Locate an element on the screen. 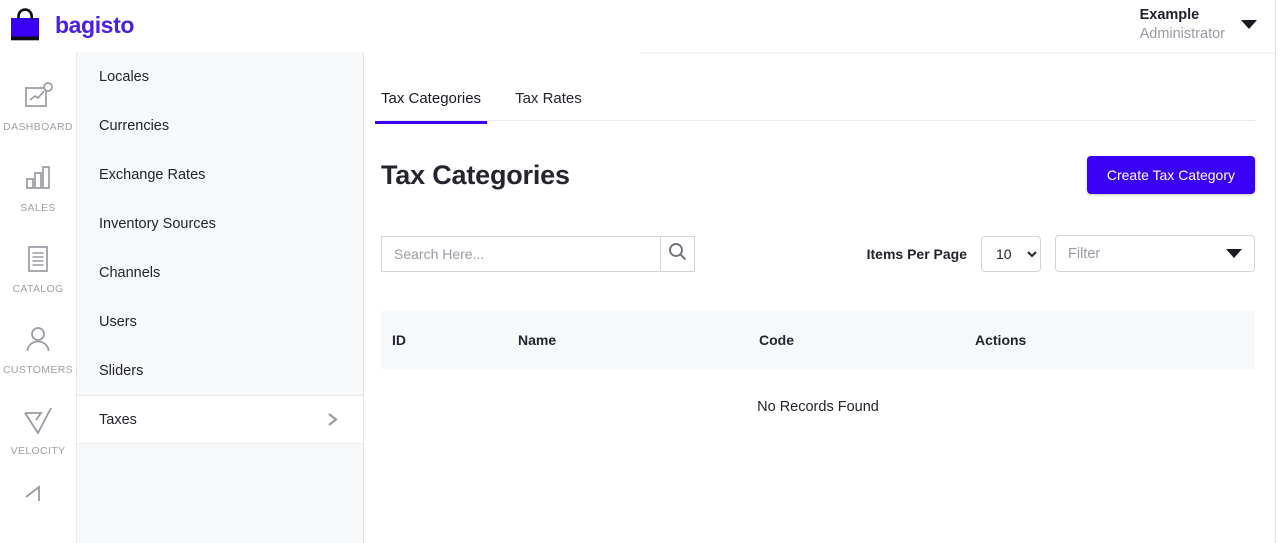 The width and height of the screenshot is (1284, 543). sidebar-label-customers: CUSTOMERS is located at coordinates (38, 370).